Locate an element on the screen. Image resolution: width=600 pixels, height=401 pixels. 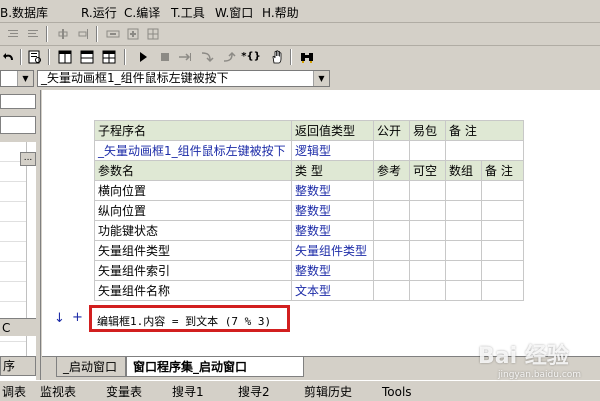
bottom-tab-search1: 搜寻1 is located at coordinates (188, 392).